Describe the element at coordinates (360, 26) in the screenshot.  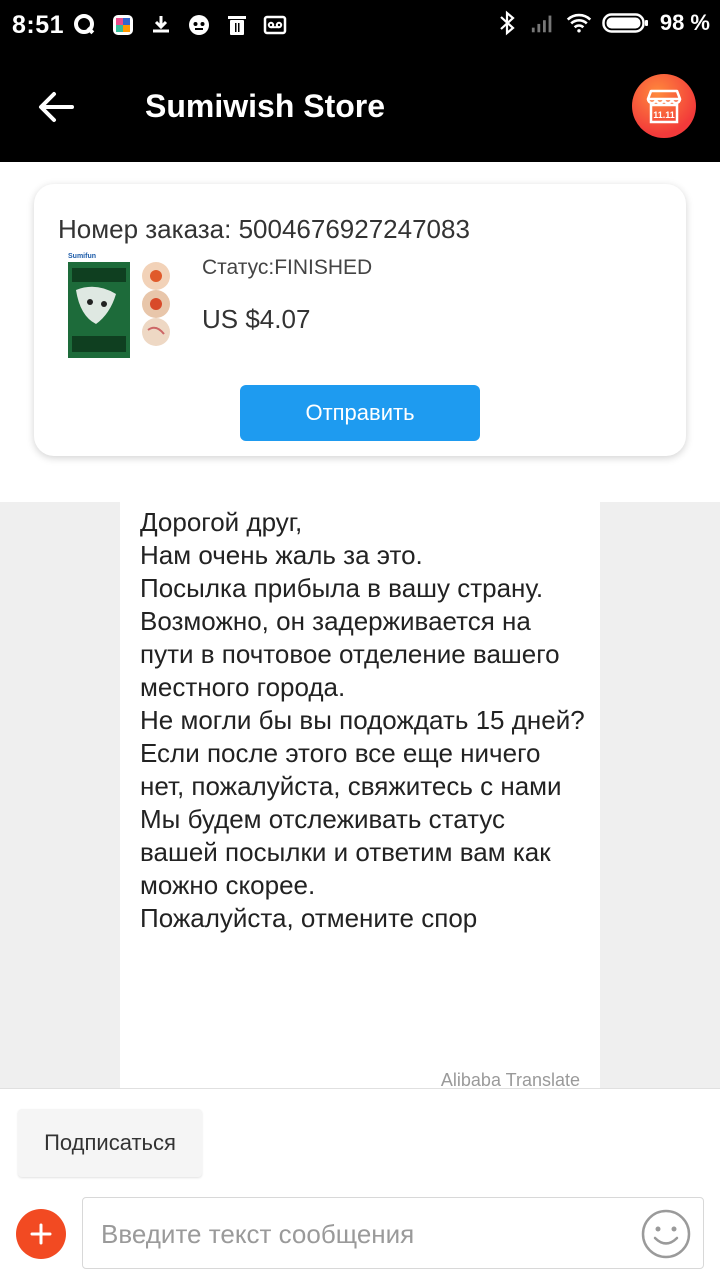
I see `status-bar: 8:51 98 %` at that location.